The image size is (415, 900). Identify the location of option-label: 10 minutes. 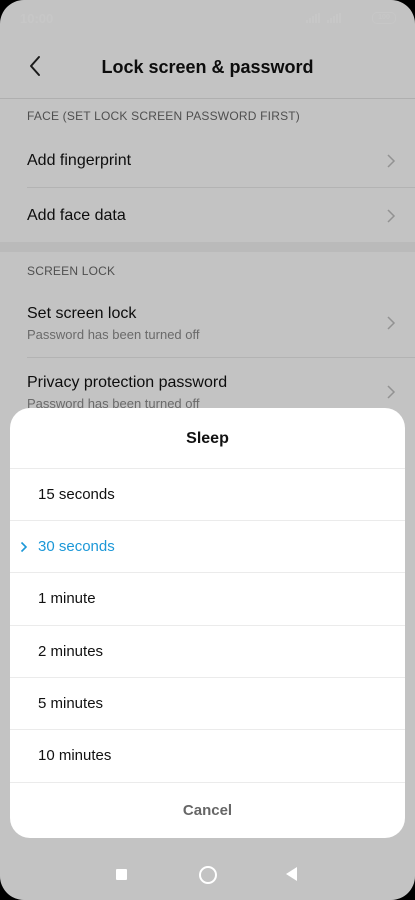
(75, 755).